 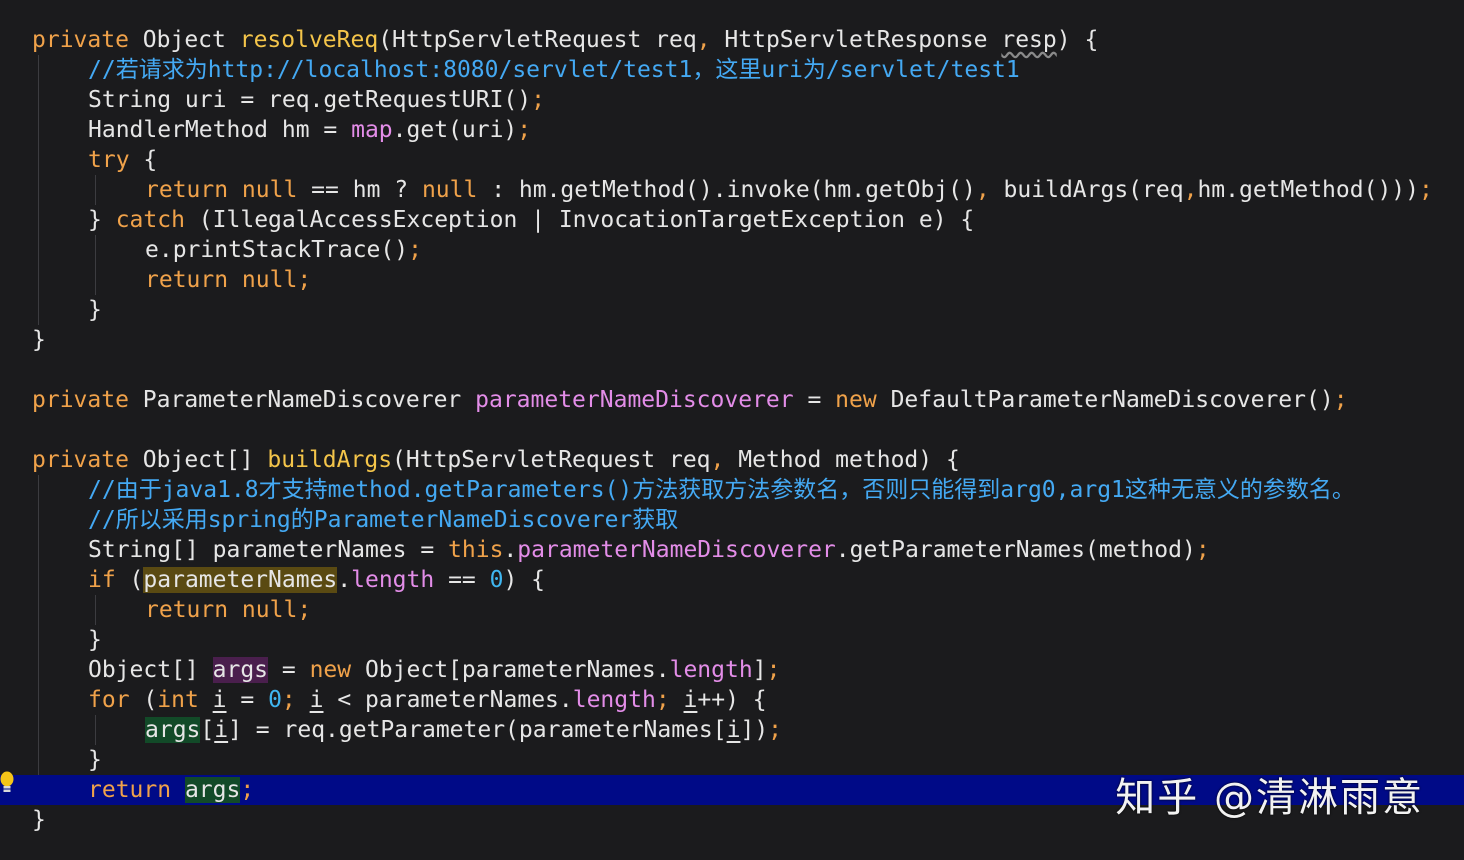 I want to click on code-token: String[] parameterNames =, so click(x=268, y=550).